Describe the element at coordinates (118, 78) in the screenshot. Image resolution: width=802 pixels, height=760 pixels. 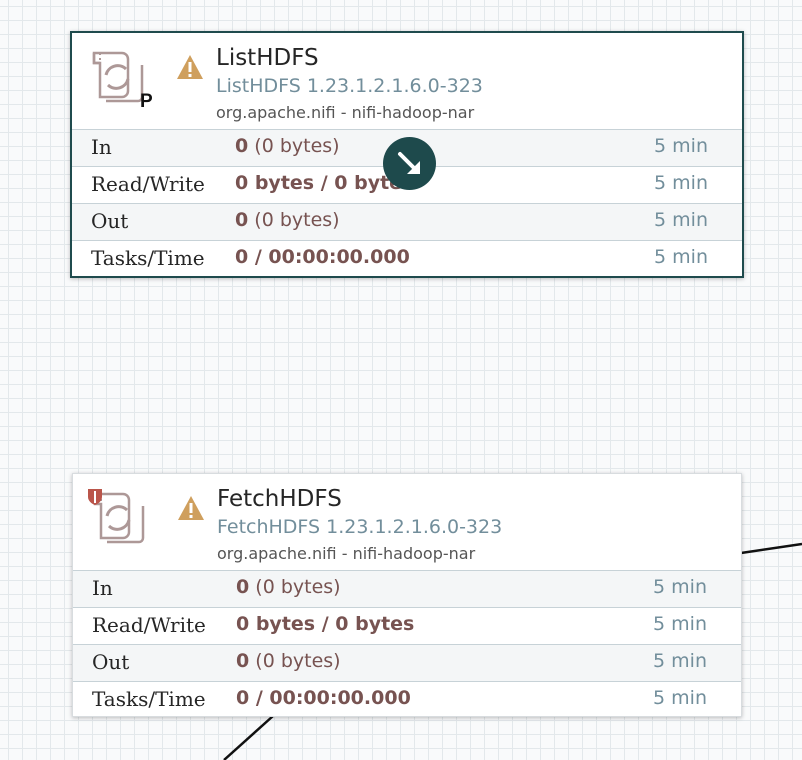
I see `processor-icon` at that location.